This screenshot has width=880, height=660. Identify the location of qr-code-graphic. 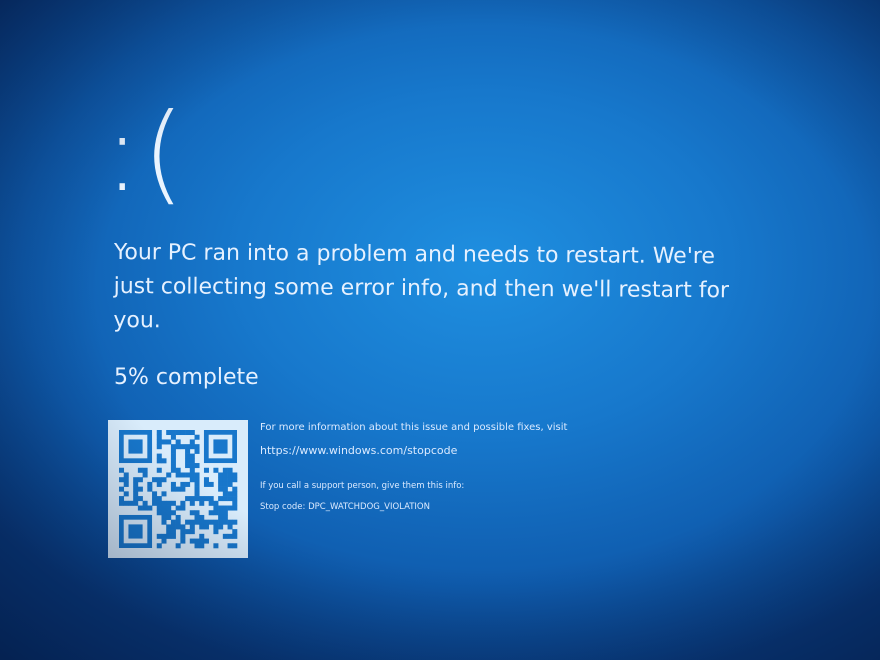
(178, 489).